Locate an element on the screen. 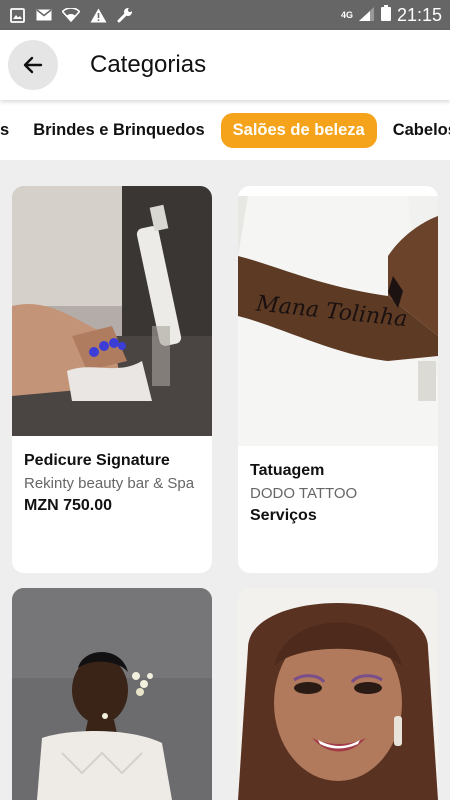  app-bar: Categorias is located at coordinates (225, 65).